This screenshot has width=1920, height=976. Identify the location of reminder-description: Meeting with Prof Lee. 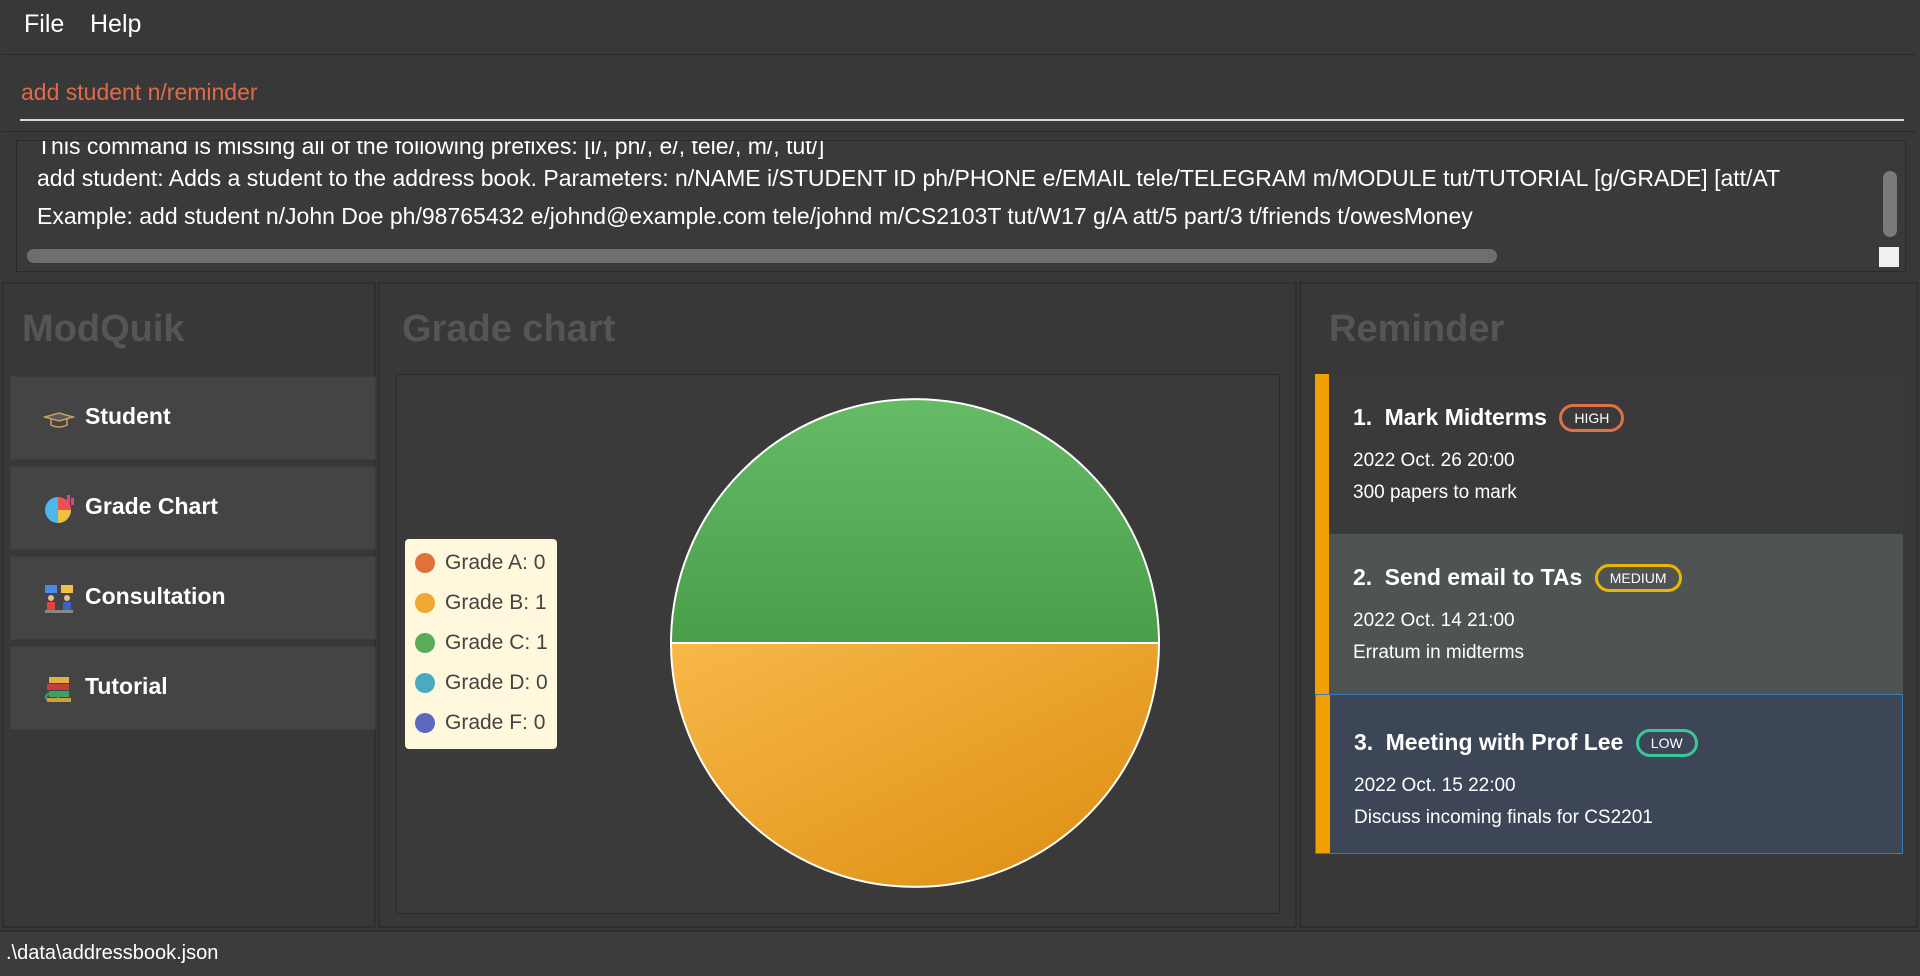
(1504, 742).